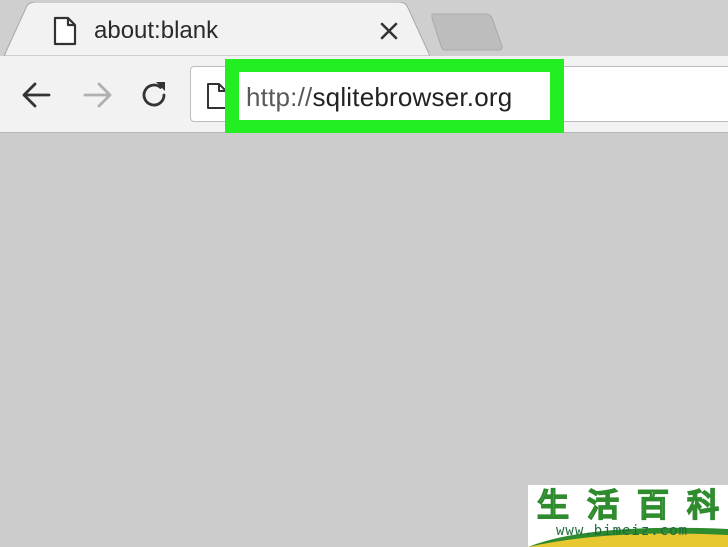 The width and height of the screenshot is (728, 547). What do you see at coordinates (552, 505) in the screenshot?
I see `watermark-char: 生` at bounding box center [552, 505].